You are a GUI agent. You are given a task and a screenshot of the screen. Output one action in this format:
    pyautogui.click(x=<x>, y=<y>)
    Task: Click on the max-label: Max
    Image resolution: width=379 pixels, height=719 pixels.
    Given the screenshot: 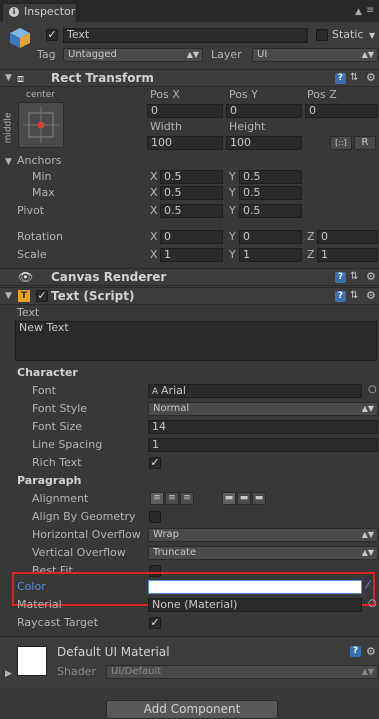 What is the action you would take?
    pyautogui.click(x=43, y=192)
    